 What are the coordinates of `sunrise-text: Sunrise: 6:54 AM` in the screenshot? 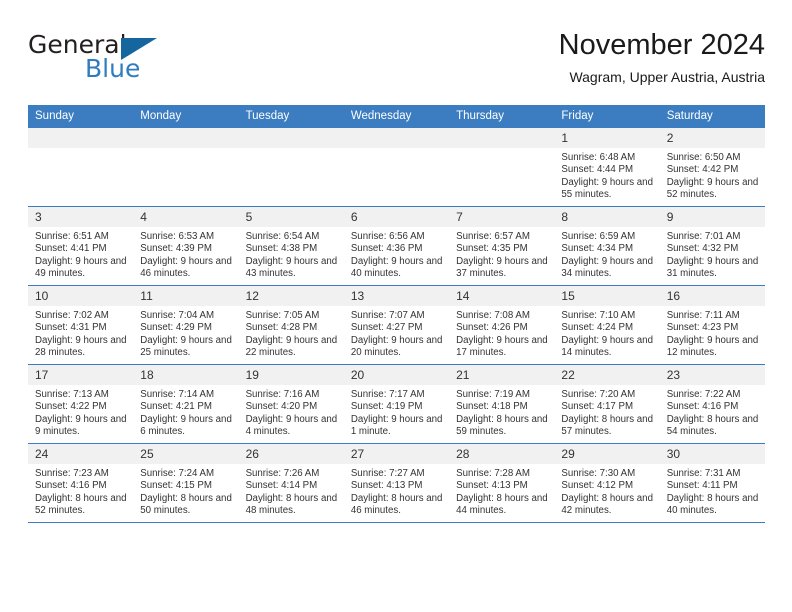 It's located at (282, 236).